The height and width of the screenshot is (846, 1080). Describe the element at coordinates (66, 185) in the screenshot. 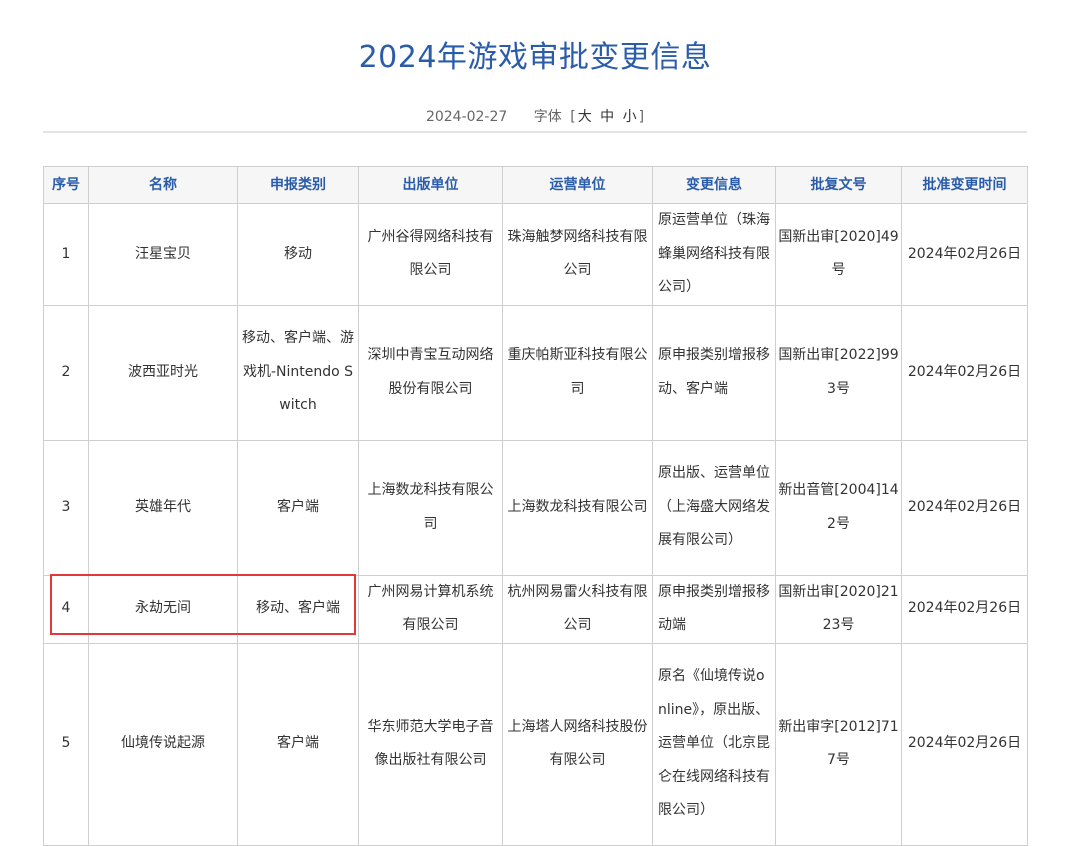

I see `header-no: 序号` at that location.